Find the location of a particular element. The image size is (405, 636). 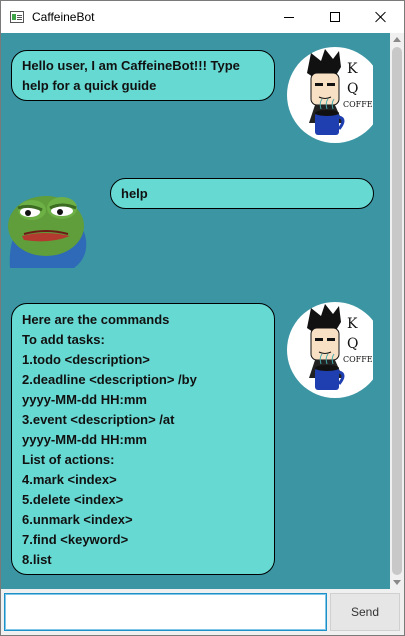

message-input is located at coordinates (165, 612).